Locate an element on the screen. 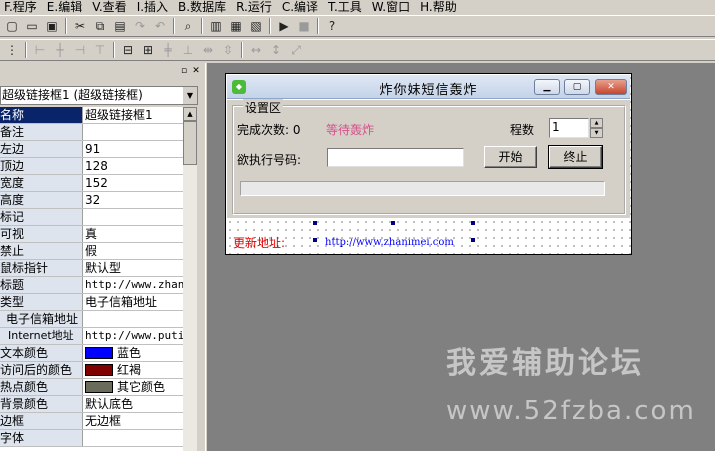 The height and width of the screenshot is (451, 715). property-value: 152 is located at coordinates (140, 183).